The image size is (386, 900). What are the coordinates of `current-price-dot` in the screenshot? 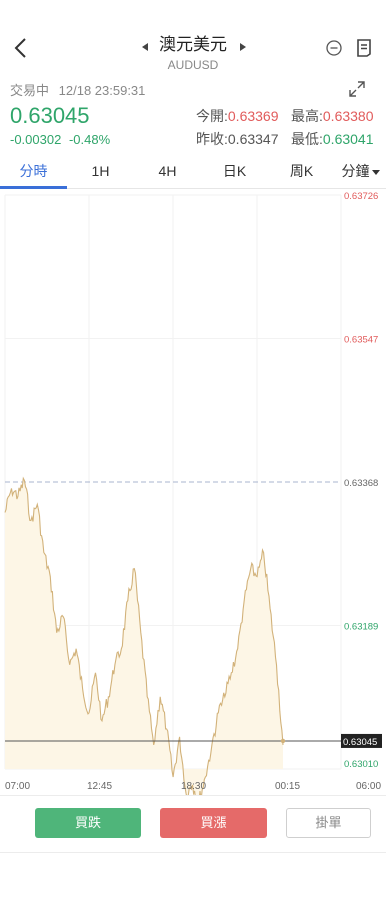 It's located at (283, 741).